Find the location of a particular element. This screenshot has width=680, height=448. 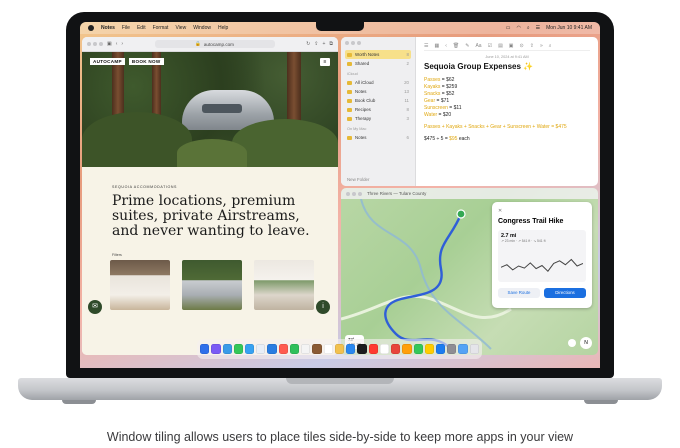

reload-icon: ↻ is located at coordinates (308, 44).